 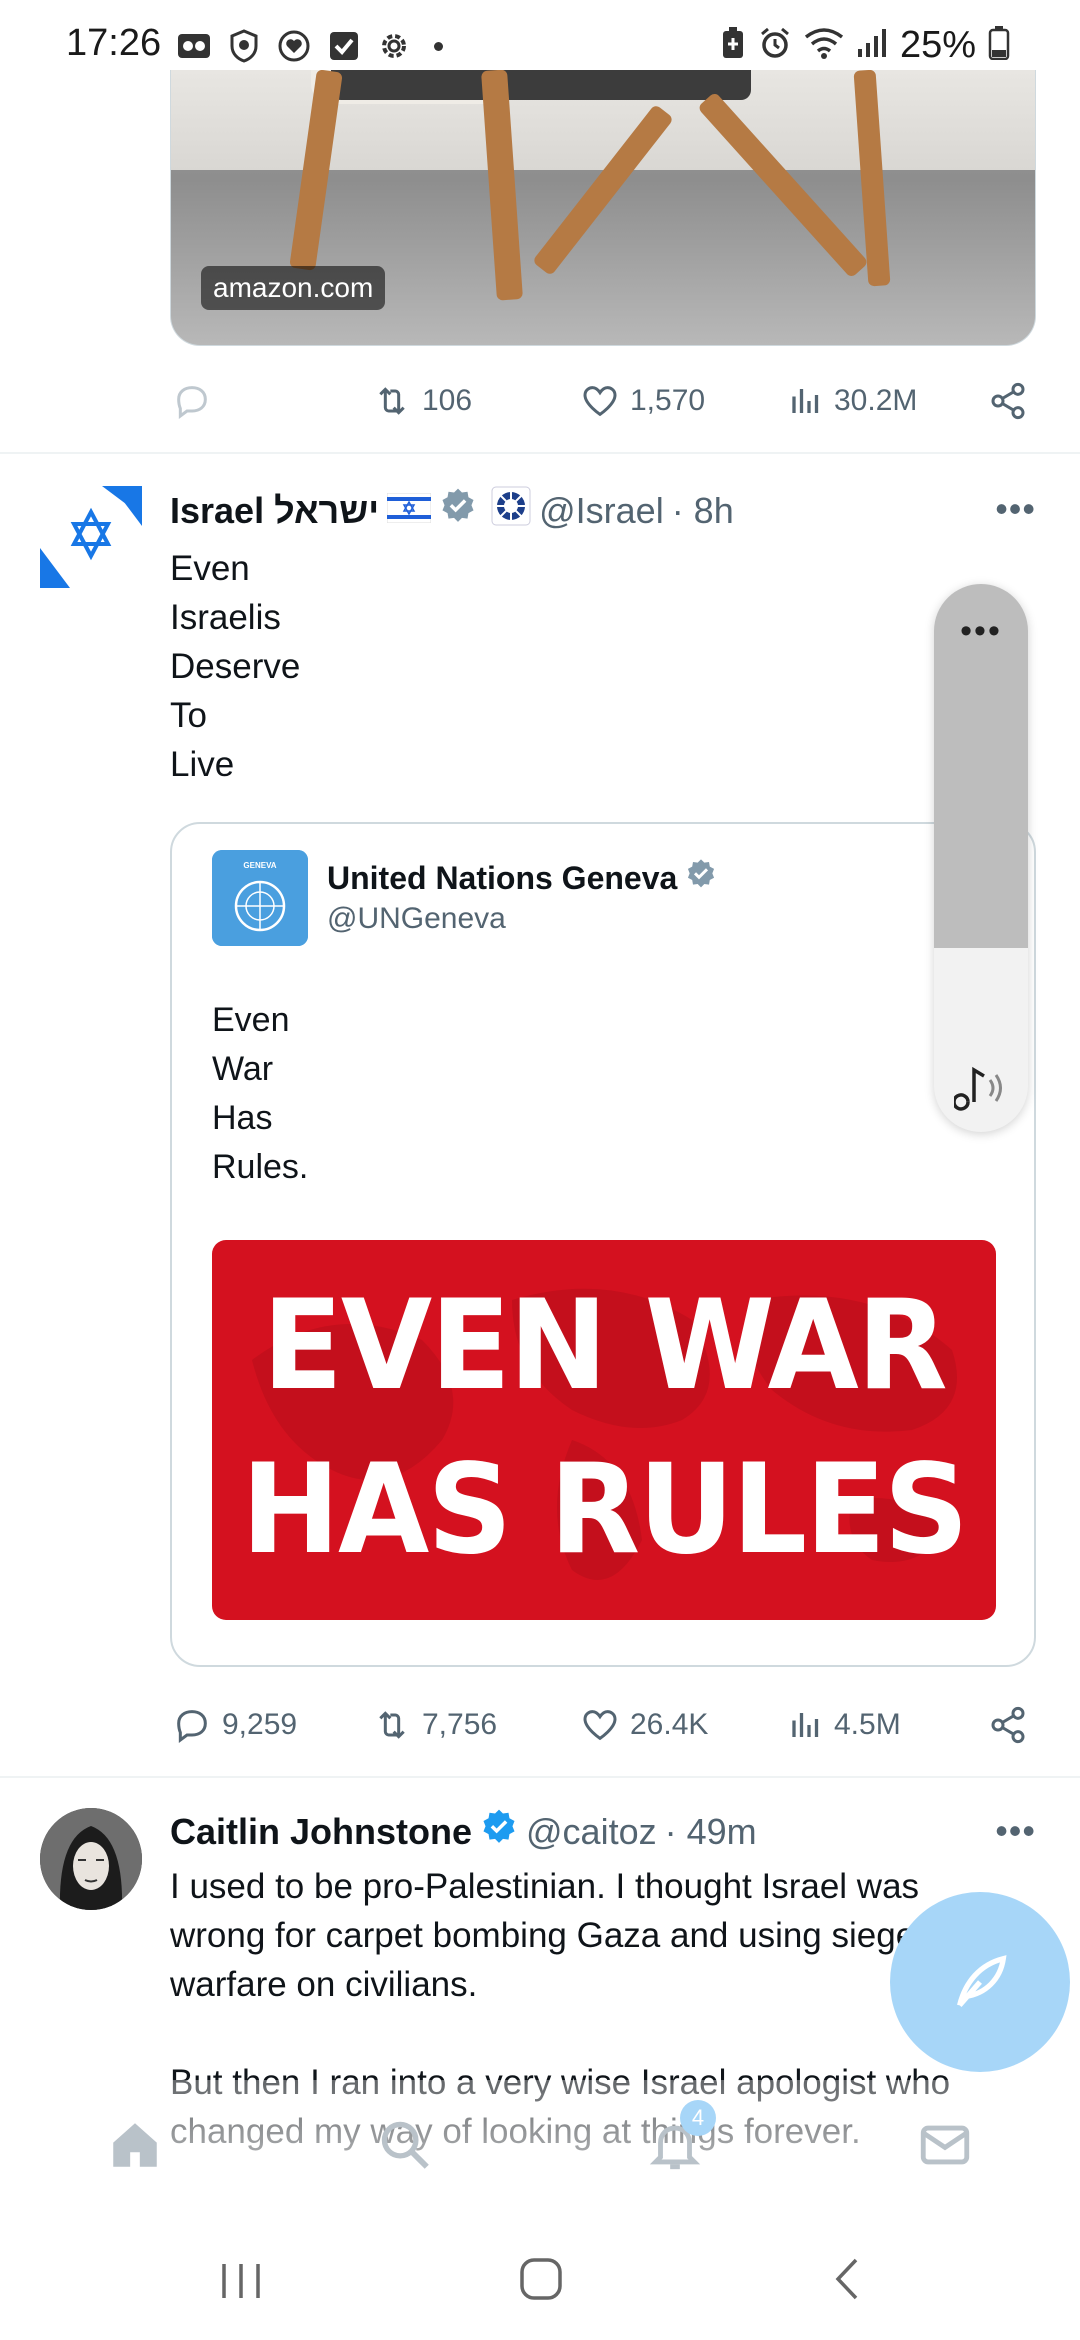 I want to click on media-chair-seat, so click(x=541, y=85).